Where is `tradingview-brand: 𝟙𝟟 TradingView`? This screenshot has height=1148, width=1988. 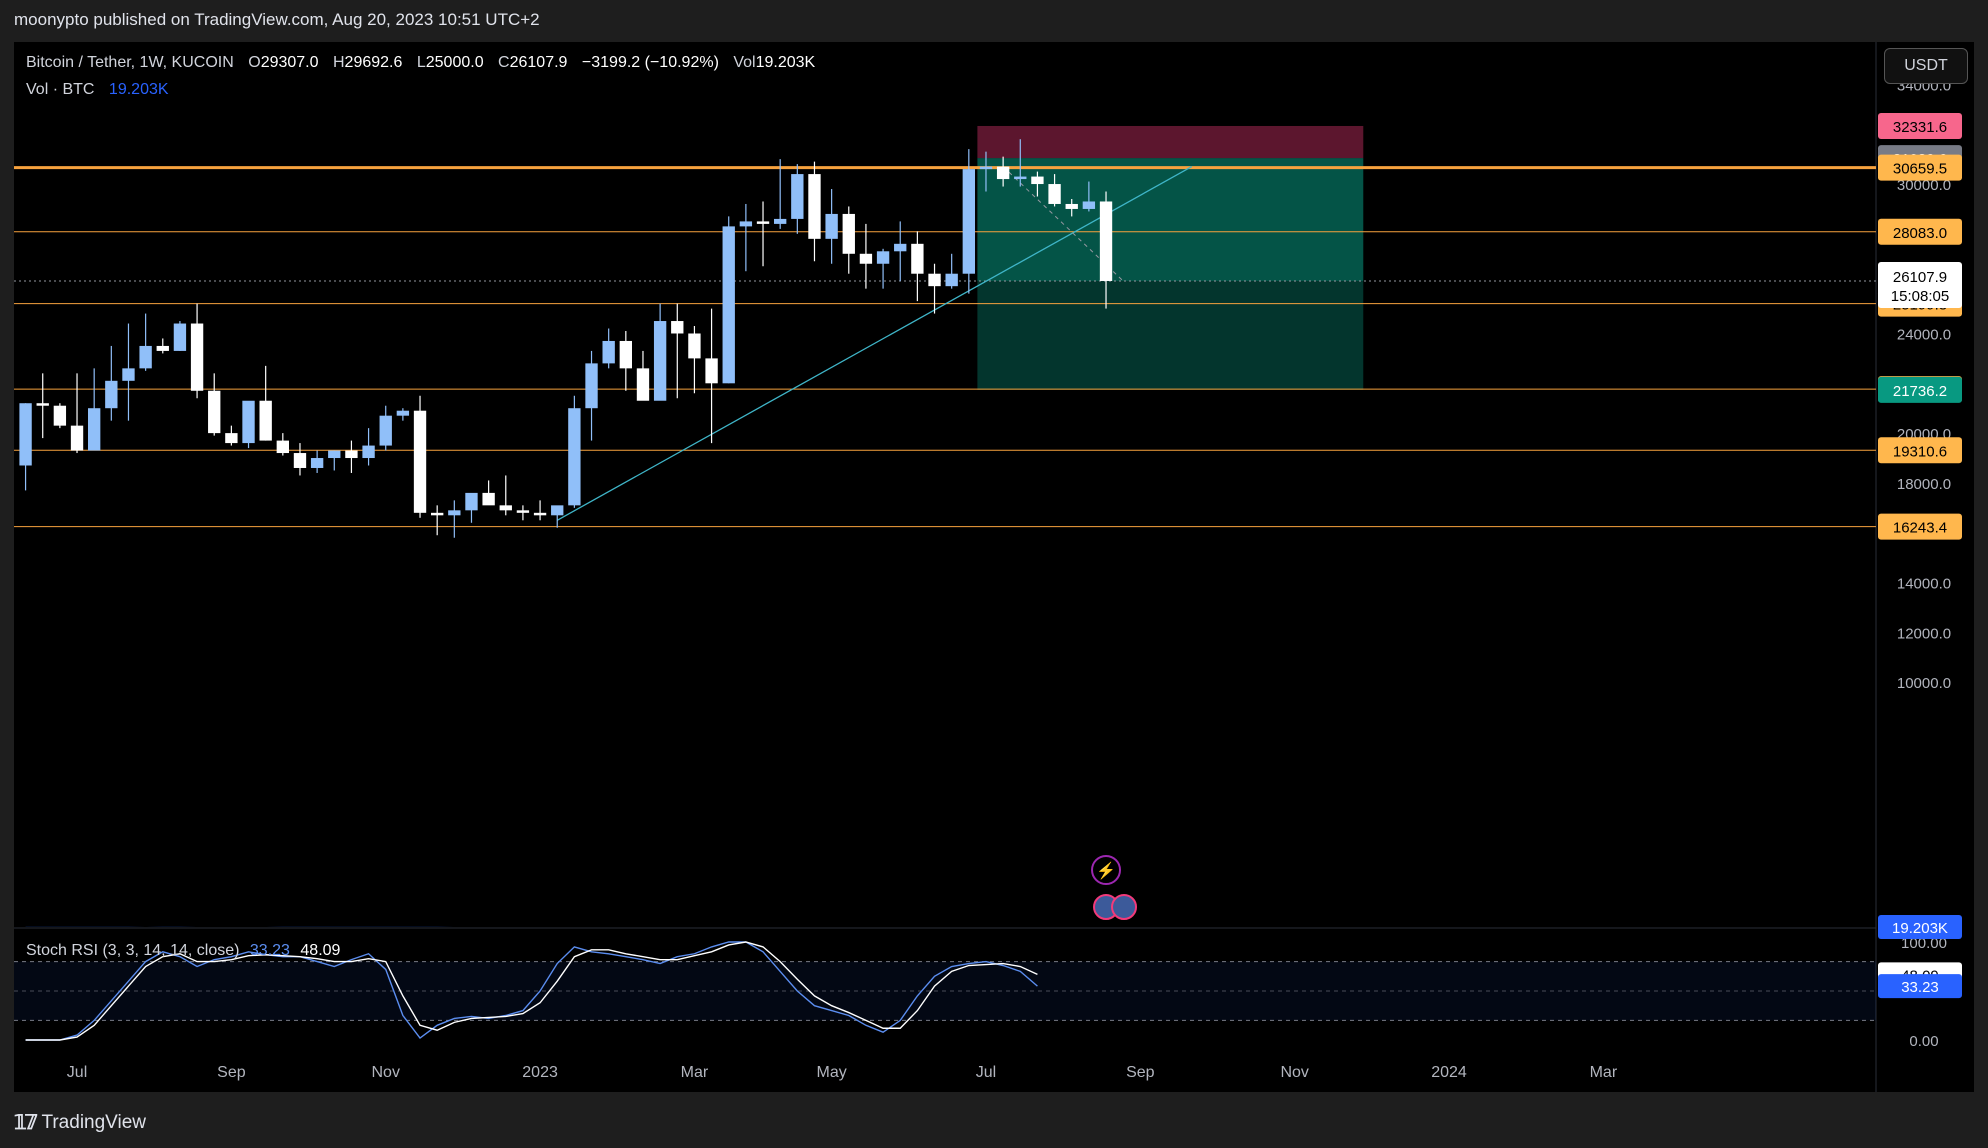 tradingview-brand: 𝟙𝟟 TradingView is located at coordinates (80, 1122).